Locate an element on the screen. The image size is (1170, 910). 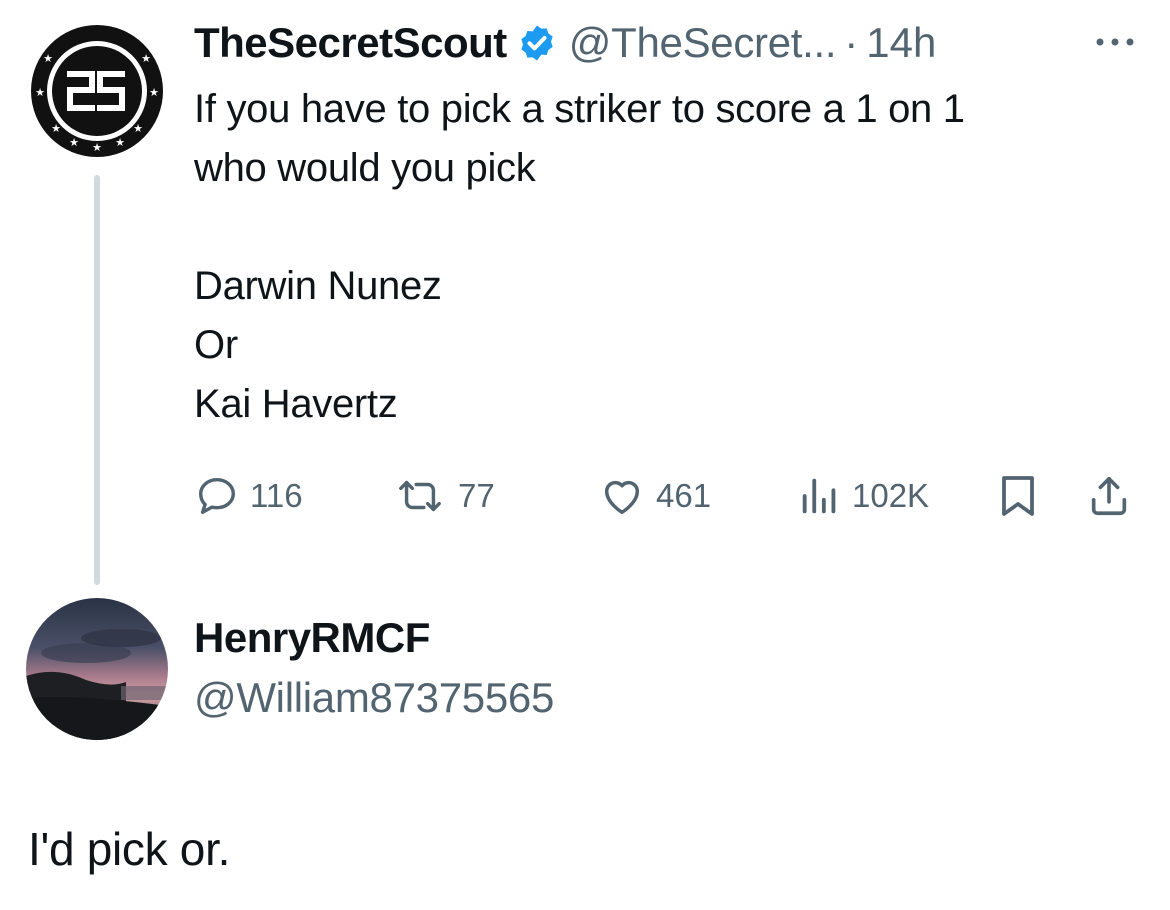
views-bar-chart-icon is located at coordinates (819, 496).